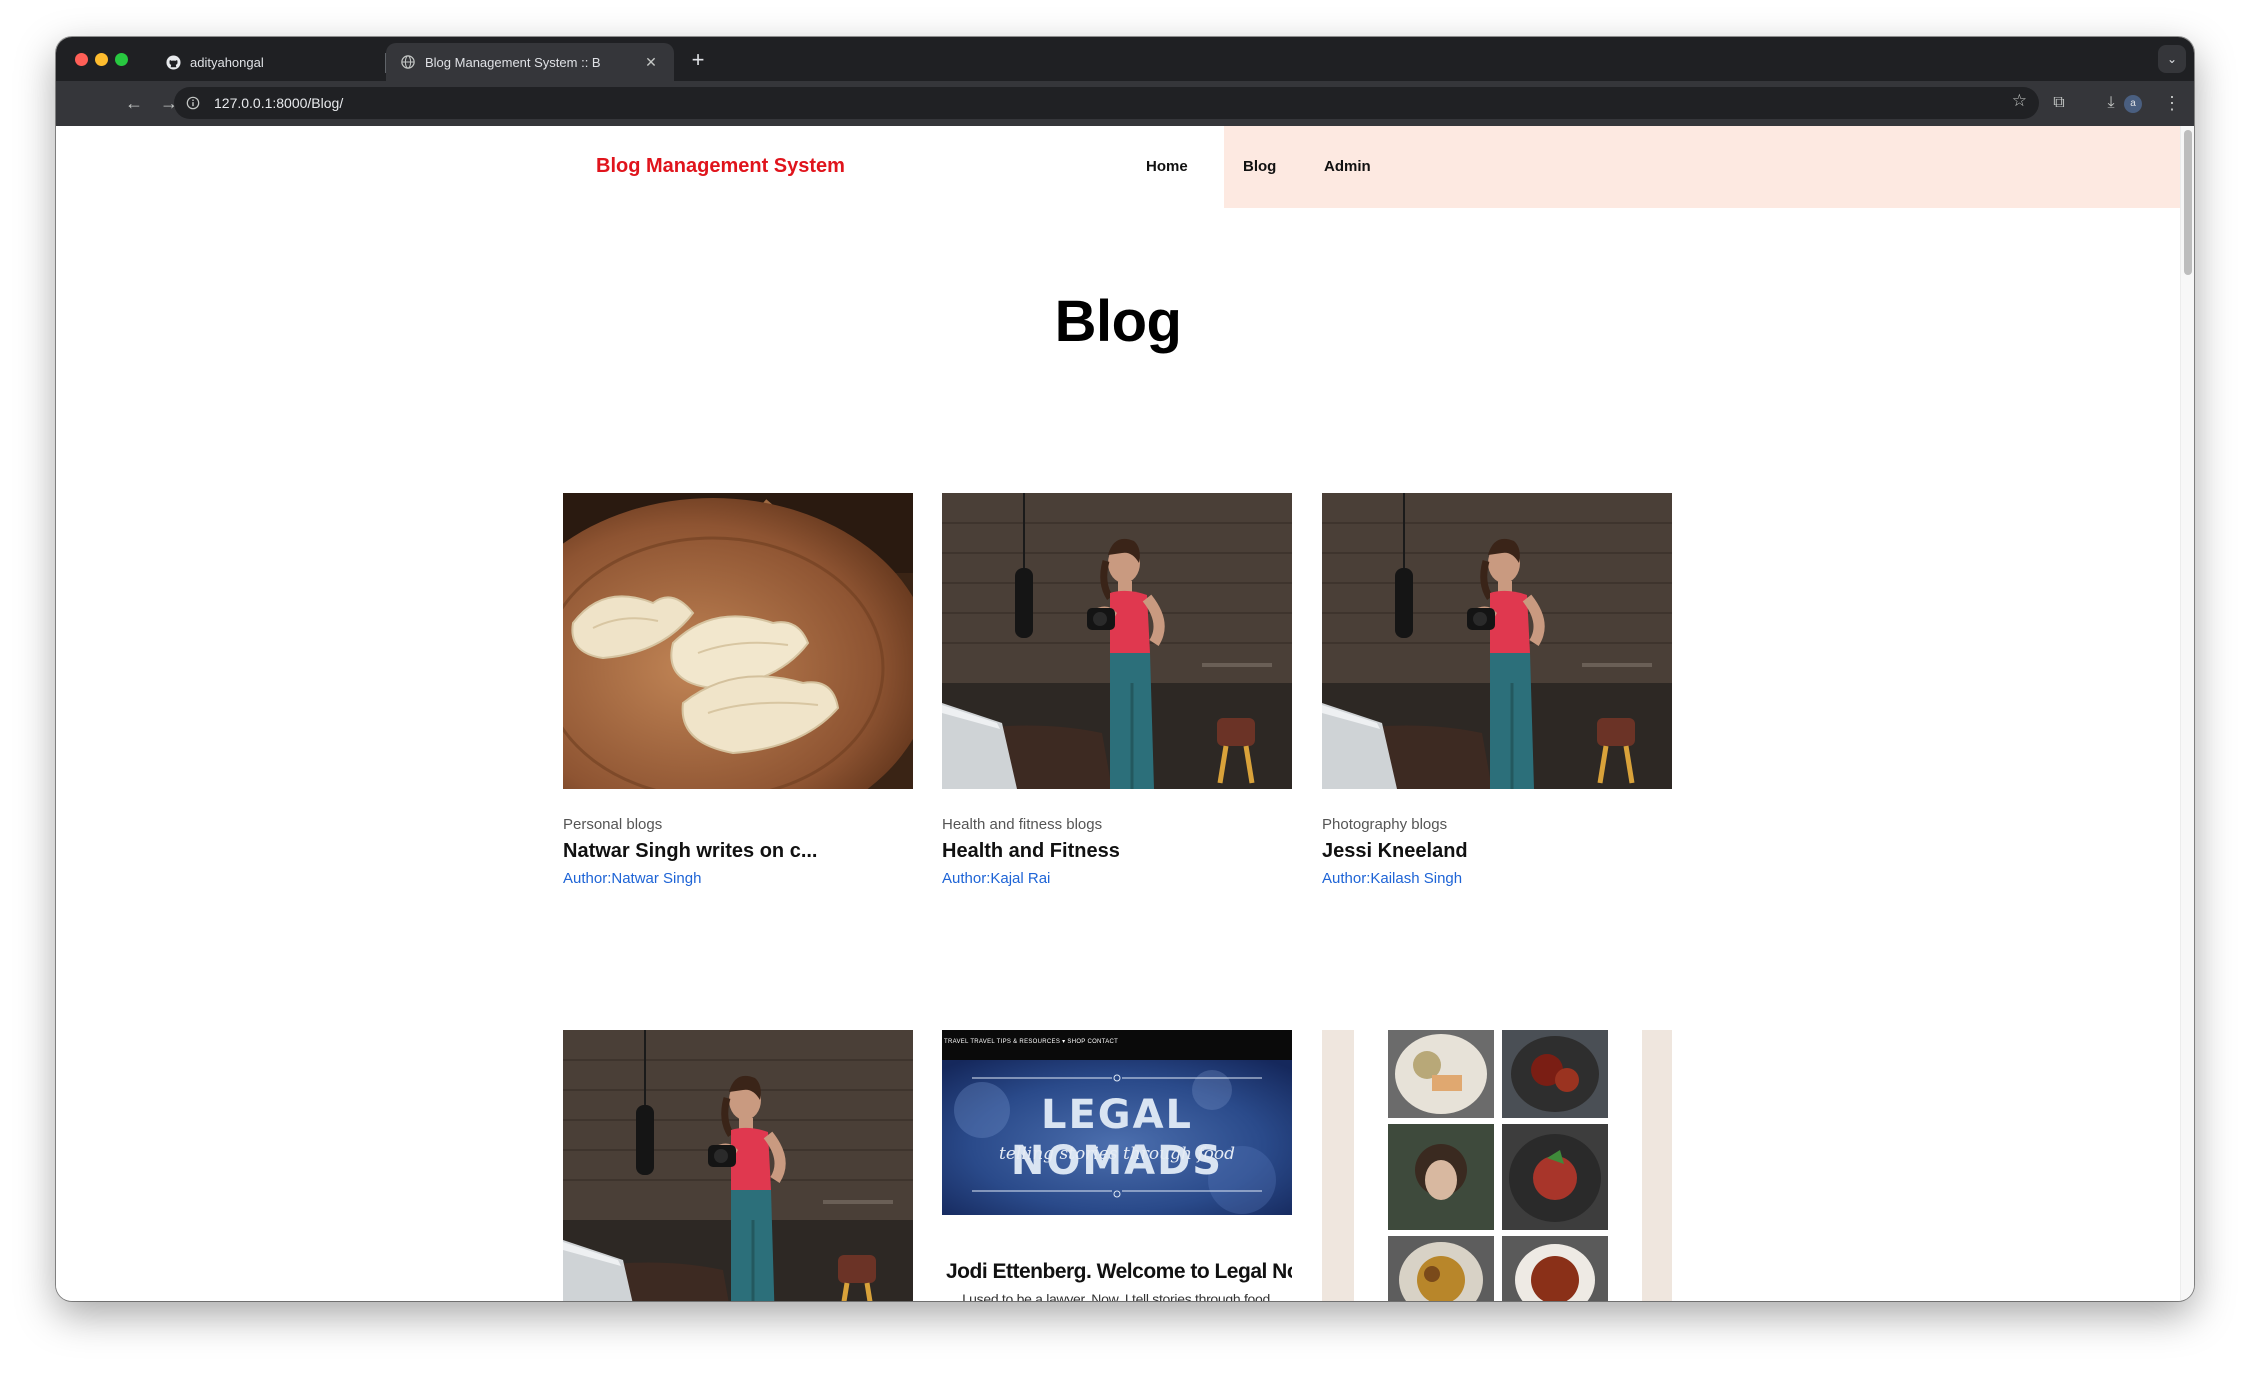 This screenshot has height=1373, width=2250. What do you see at coordinates (2019, 101) in the screenshot?
I see `bookmark-star-icon: ☆` at bounding box center [2019, 101].